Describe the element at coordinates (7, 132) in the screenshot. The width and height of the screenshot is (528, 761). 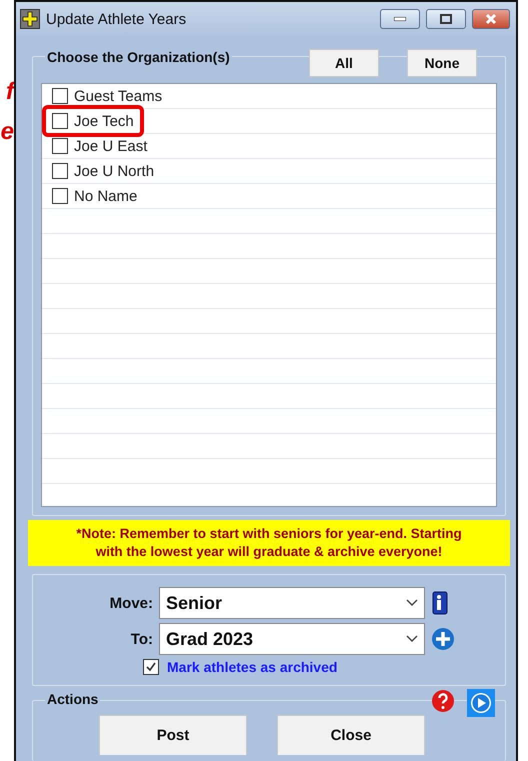
I see `annotation-text: e` at that location.